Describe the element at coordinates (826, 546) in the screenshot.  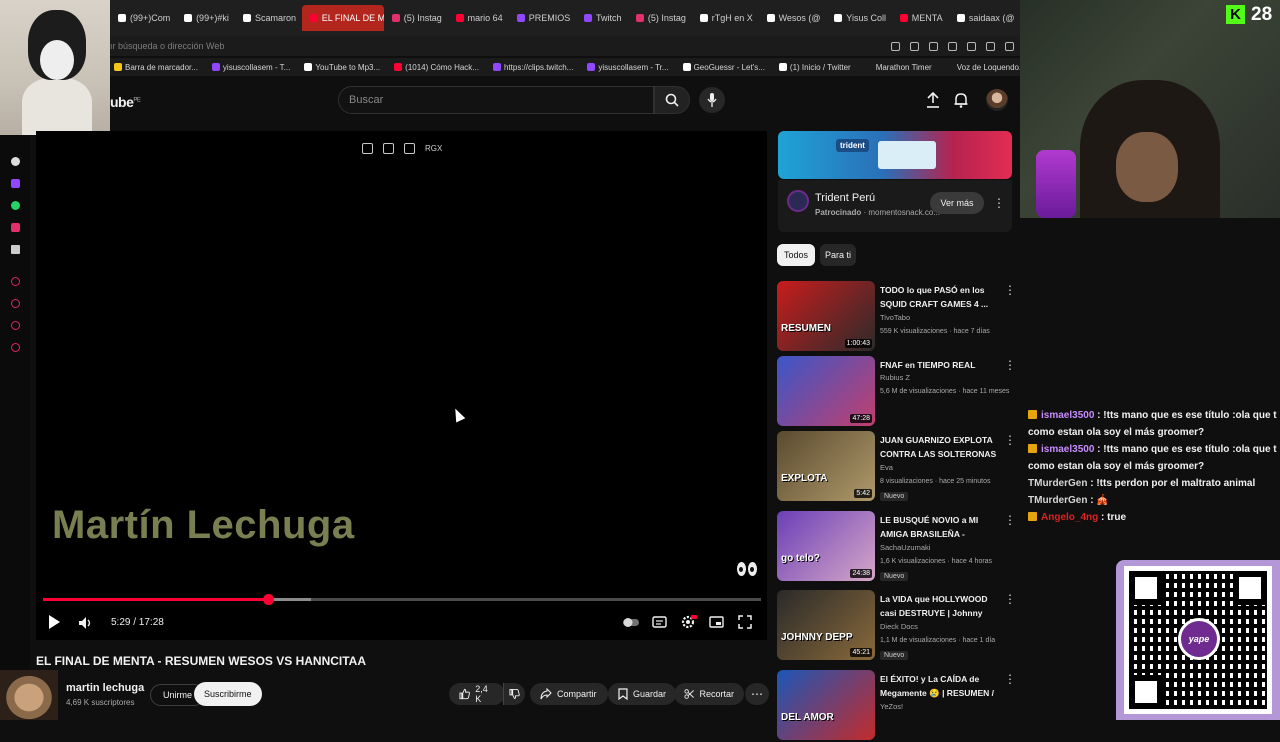
I see `video-thumbnail: go telo? 24:38` at that location.